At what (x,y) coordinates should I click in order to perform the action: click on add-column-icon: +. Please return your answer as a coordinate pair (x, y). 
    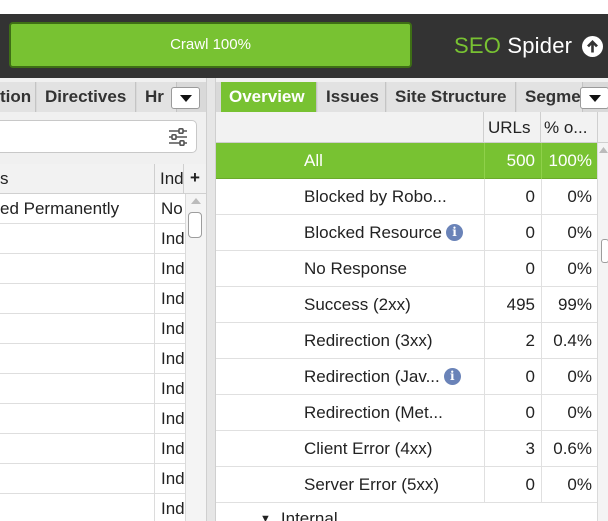
    Looking at the image, I should click on (195, 179).